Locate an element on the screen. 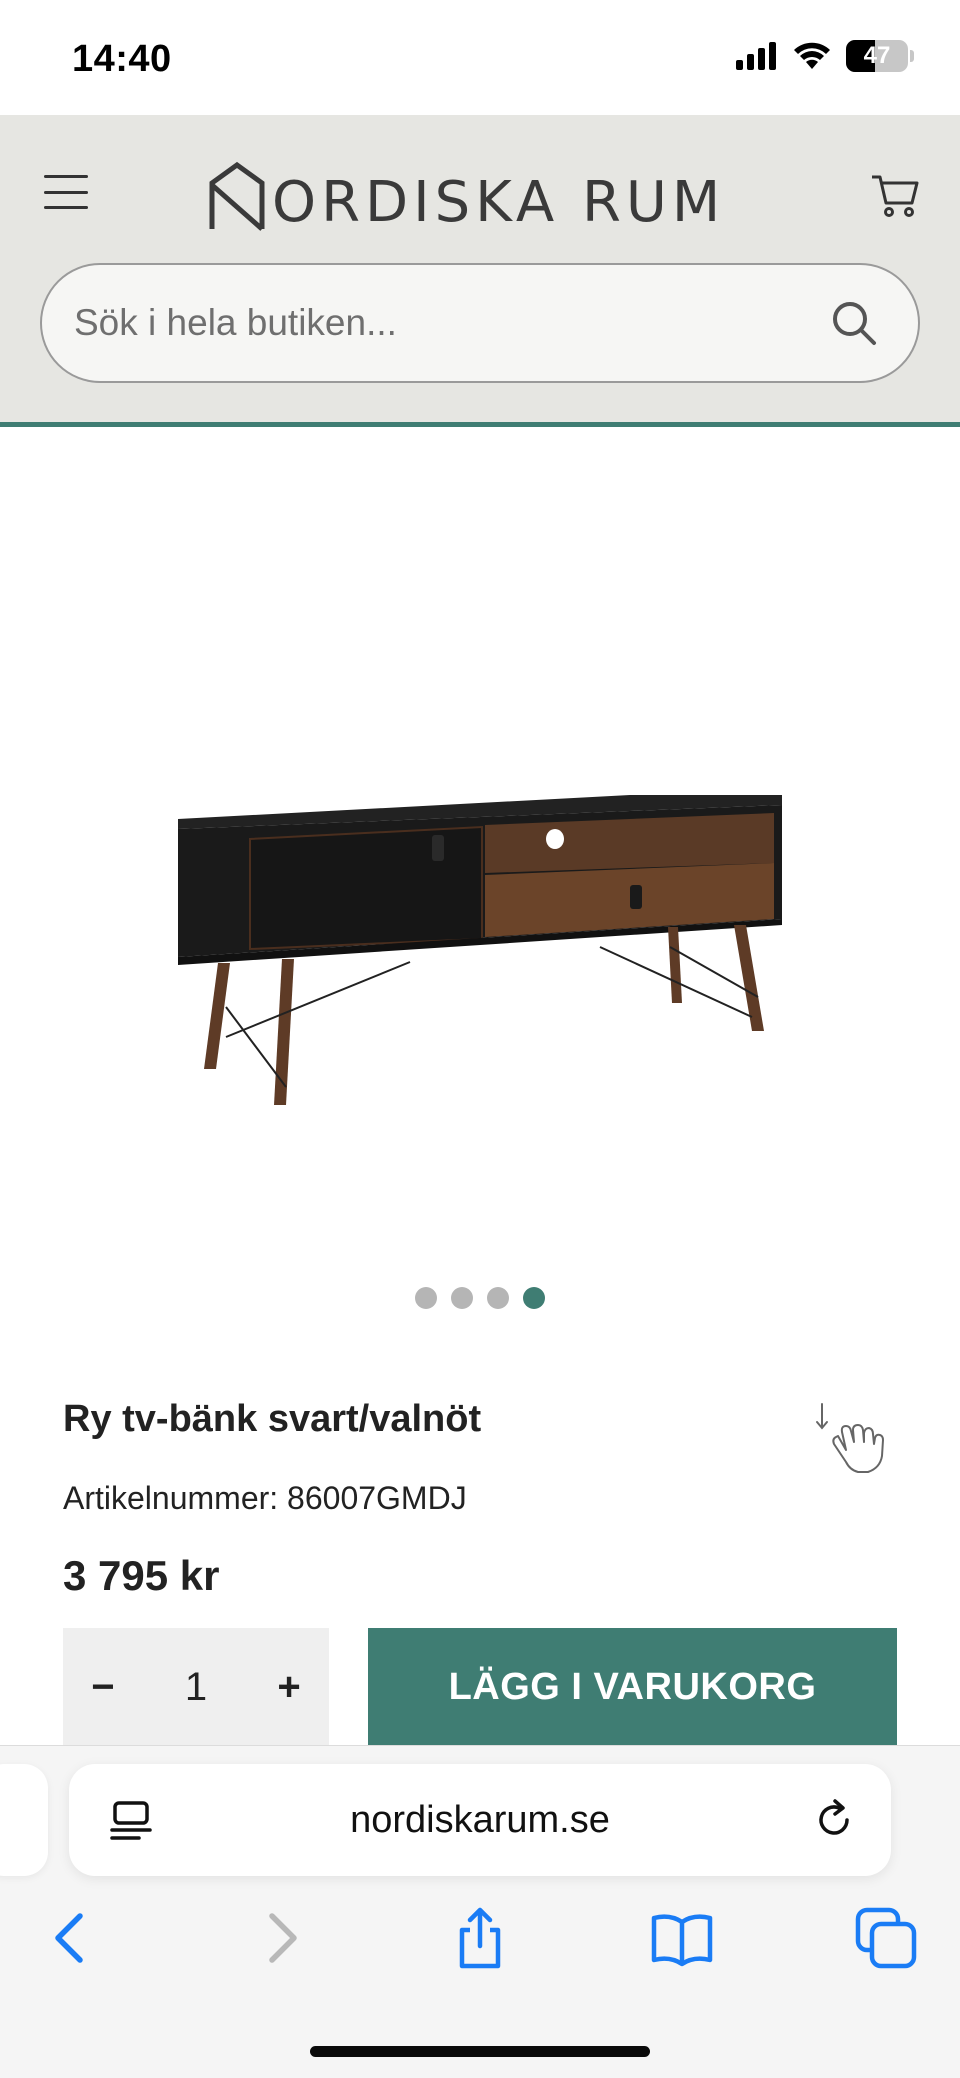 Image resolution: width=960 pixels, height=2078 pixels. search-icon is located at coordinates (854, 323).